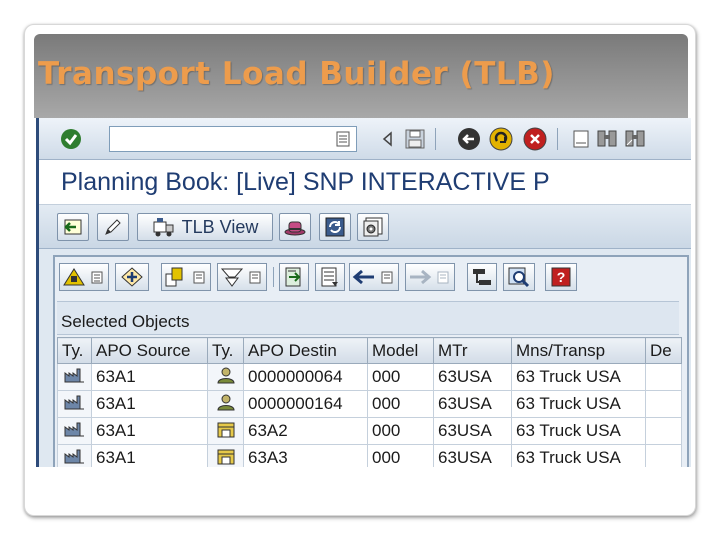 The width and height of the screenshot is (720, 540). I want to click on table-row: 63A1 63A3 000 63USA 63 Truck USA, so click(369, 455).